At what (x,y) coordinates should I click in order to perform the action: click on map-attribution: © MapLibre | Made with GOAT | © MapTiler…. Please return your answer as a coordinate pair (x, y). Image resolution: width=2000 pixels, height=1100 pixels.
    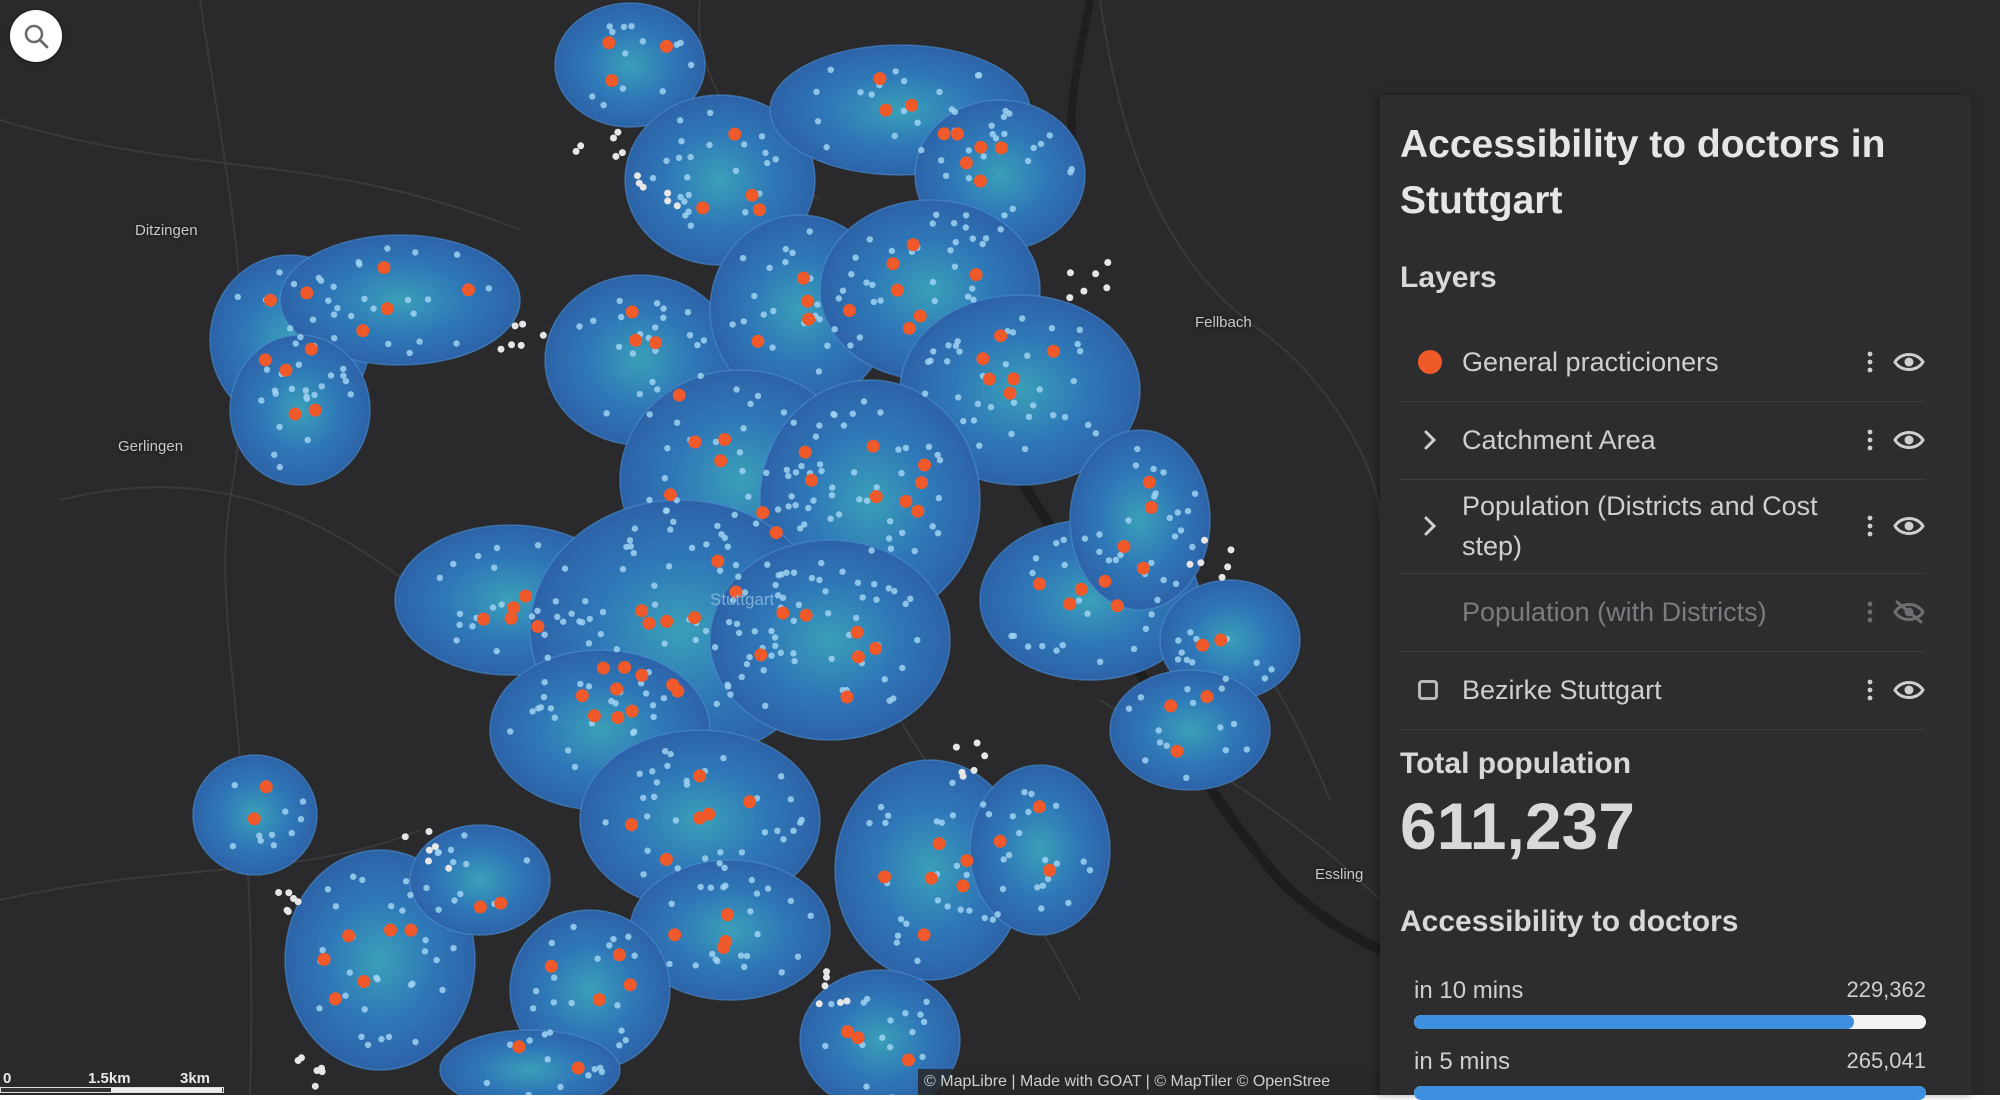
    Looking at the image, I should click on (1154, 1082).